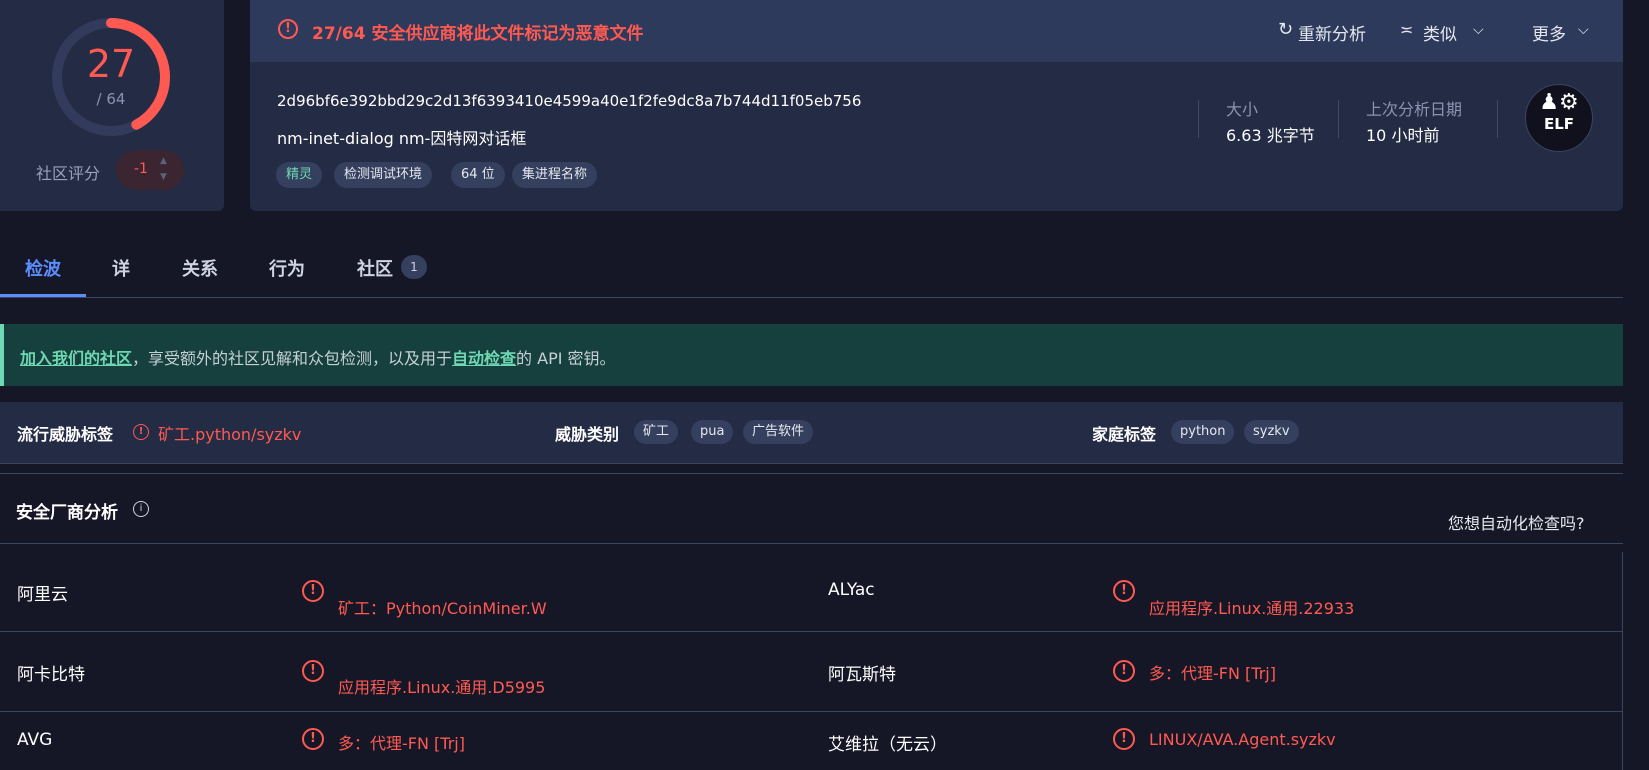 This screenshot has height=770, width=1649. I want to click on vendor-result: 应用程序.Linux.通用.22933, so click(1251, 607).